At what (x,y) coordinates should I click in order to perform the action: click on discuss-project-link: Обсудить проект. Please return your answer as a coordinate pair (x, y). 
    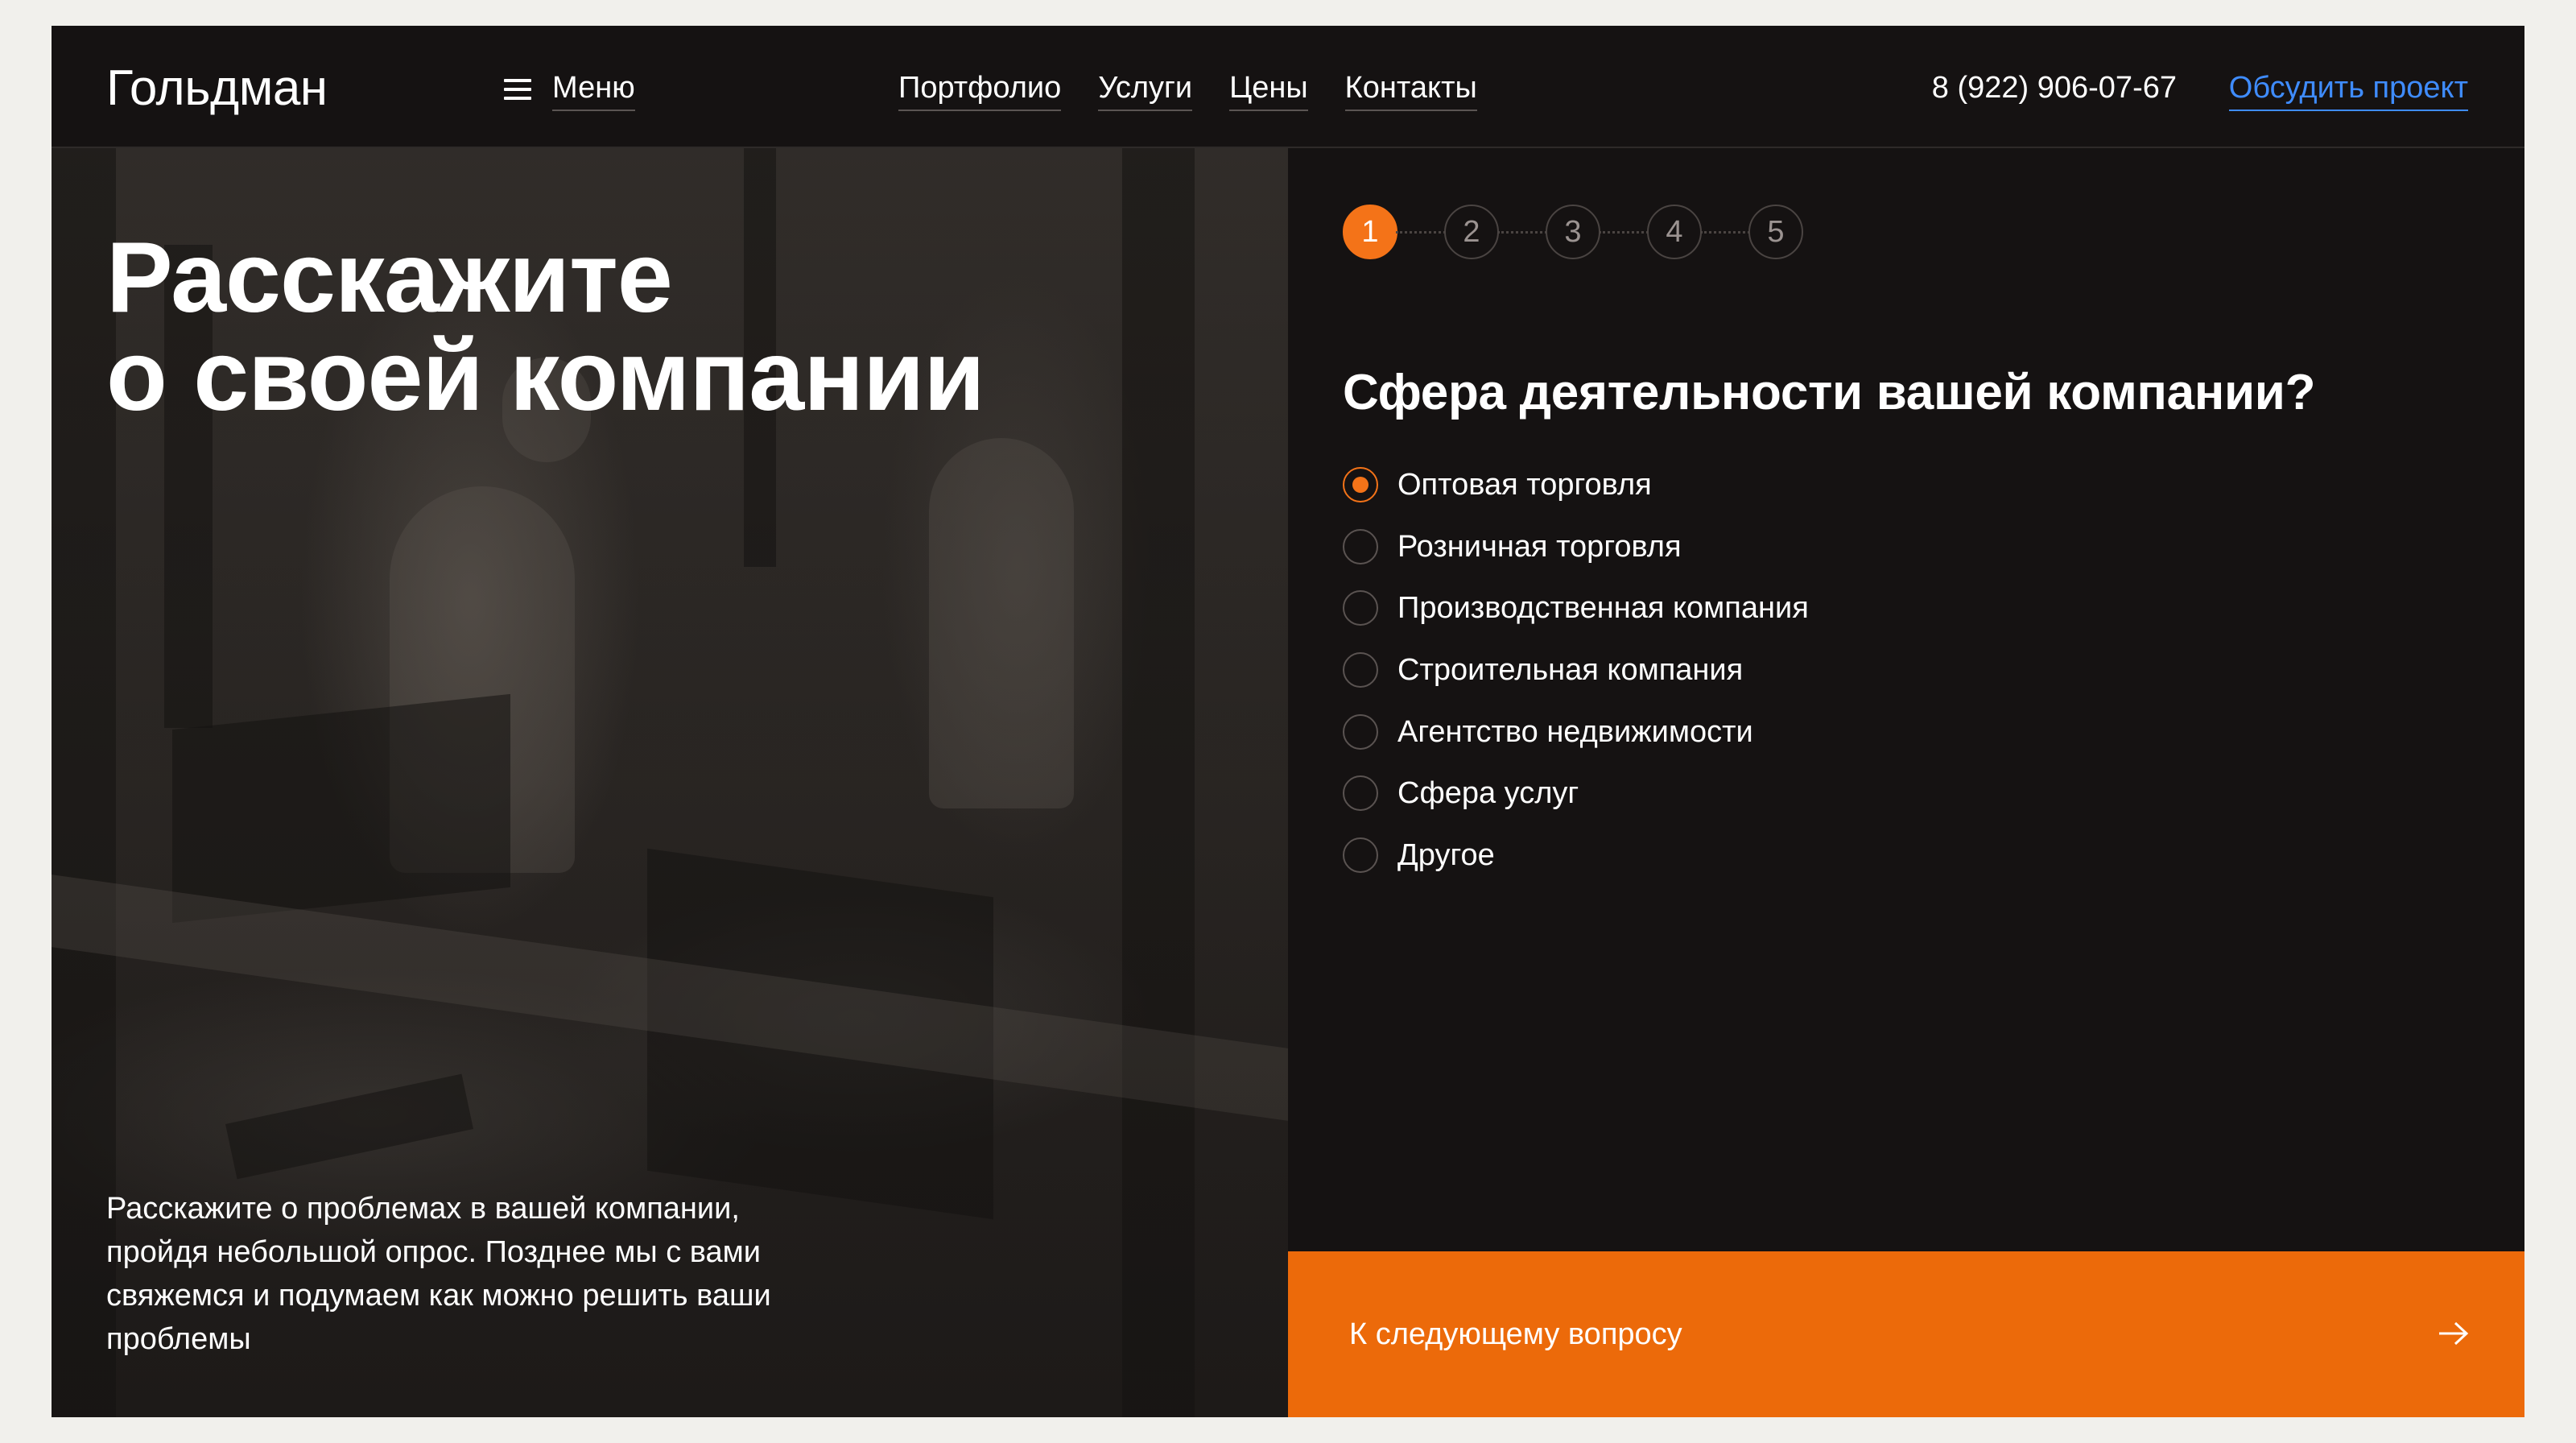
    Looking at the image, I should click on (2348, 89).